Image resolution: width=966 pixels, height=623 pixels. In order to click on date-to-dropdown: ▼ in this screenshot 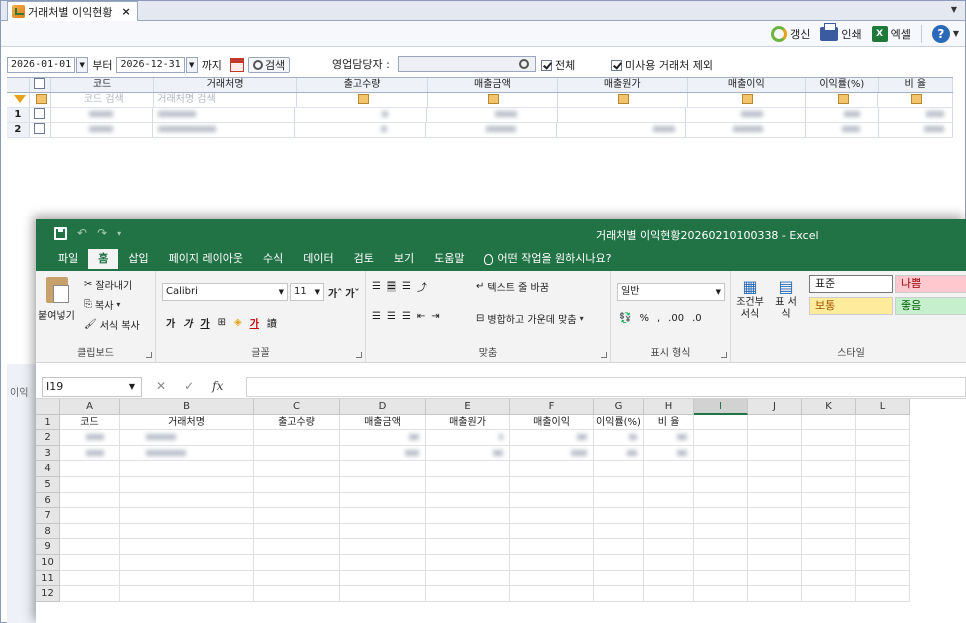, I will do `click(191, 65)`.